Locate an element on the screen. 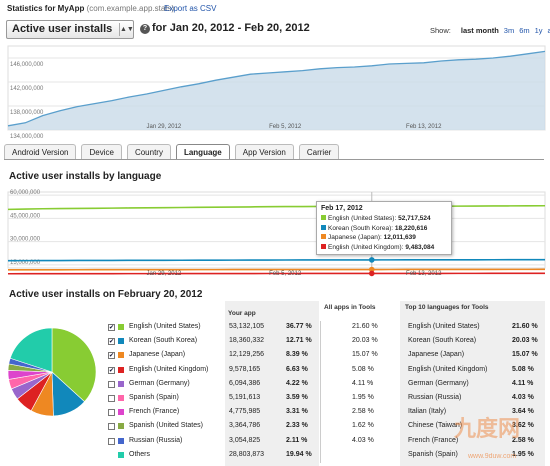  top10-percent: 4.03 % is located at coordinates (523, 397).